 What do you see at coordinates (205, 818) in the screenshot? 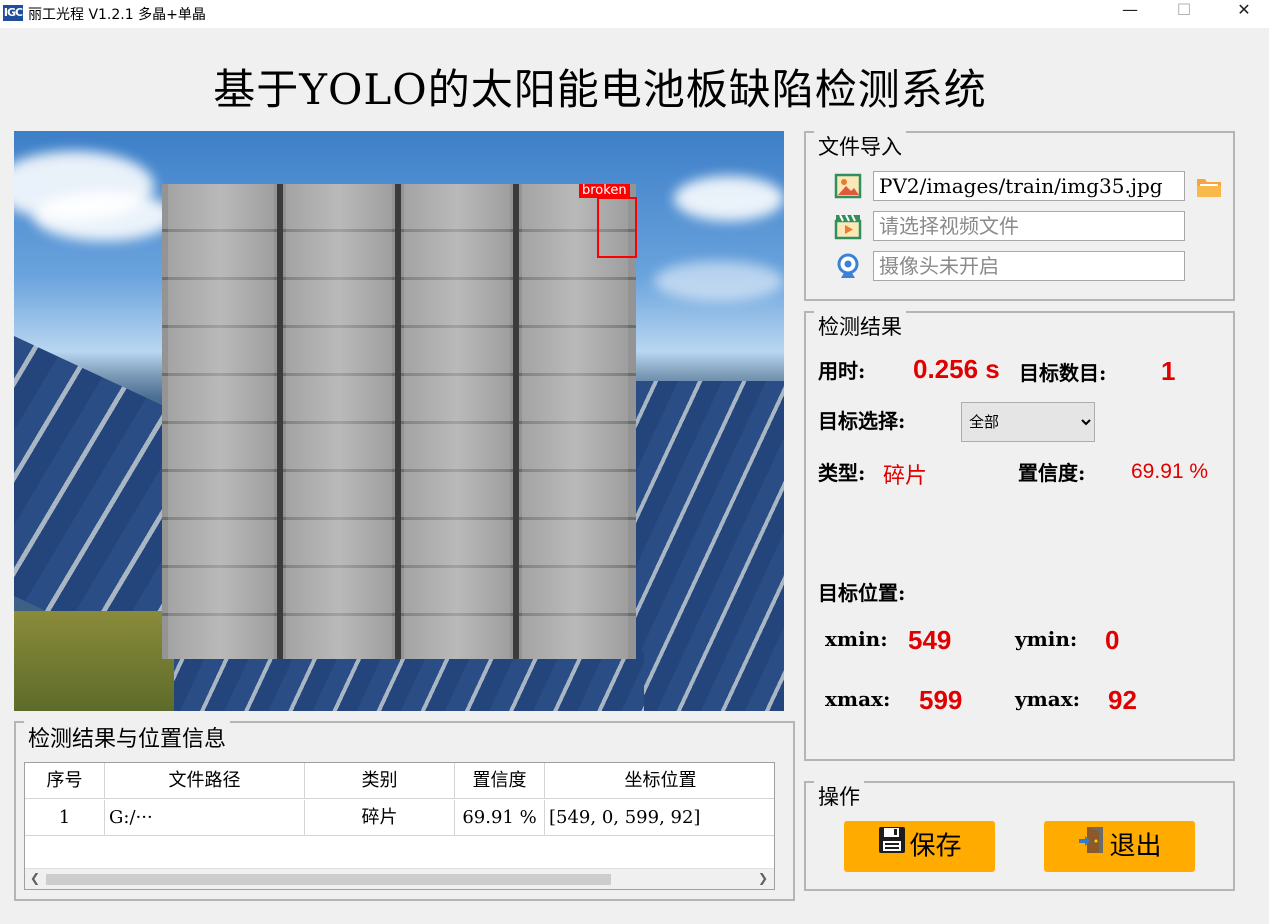
I see `table-cell: G:/···` at bounding box center [205, 818].